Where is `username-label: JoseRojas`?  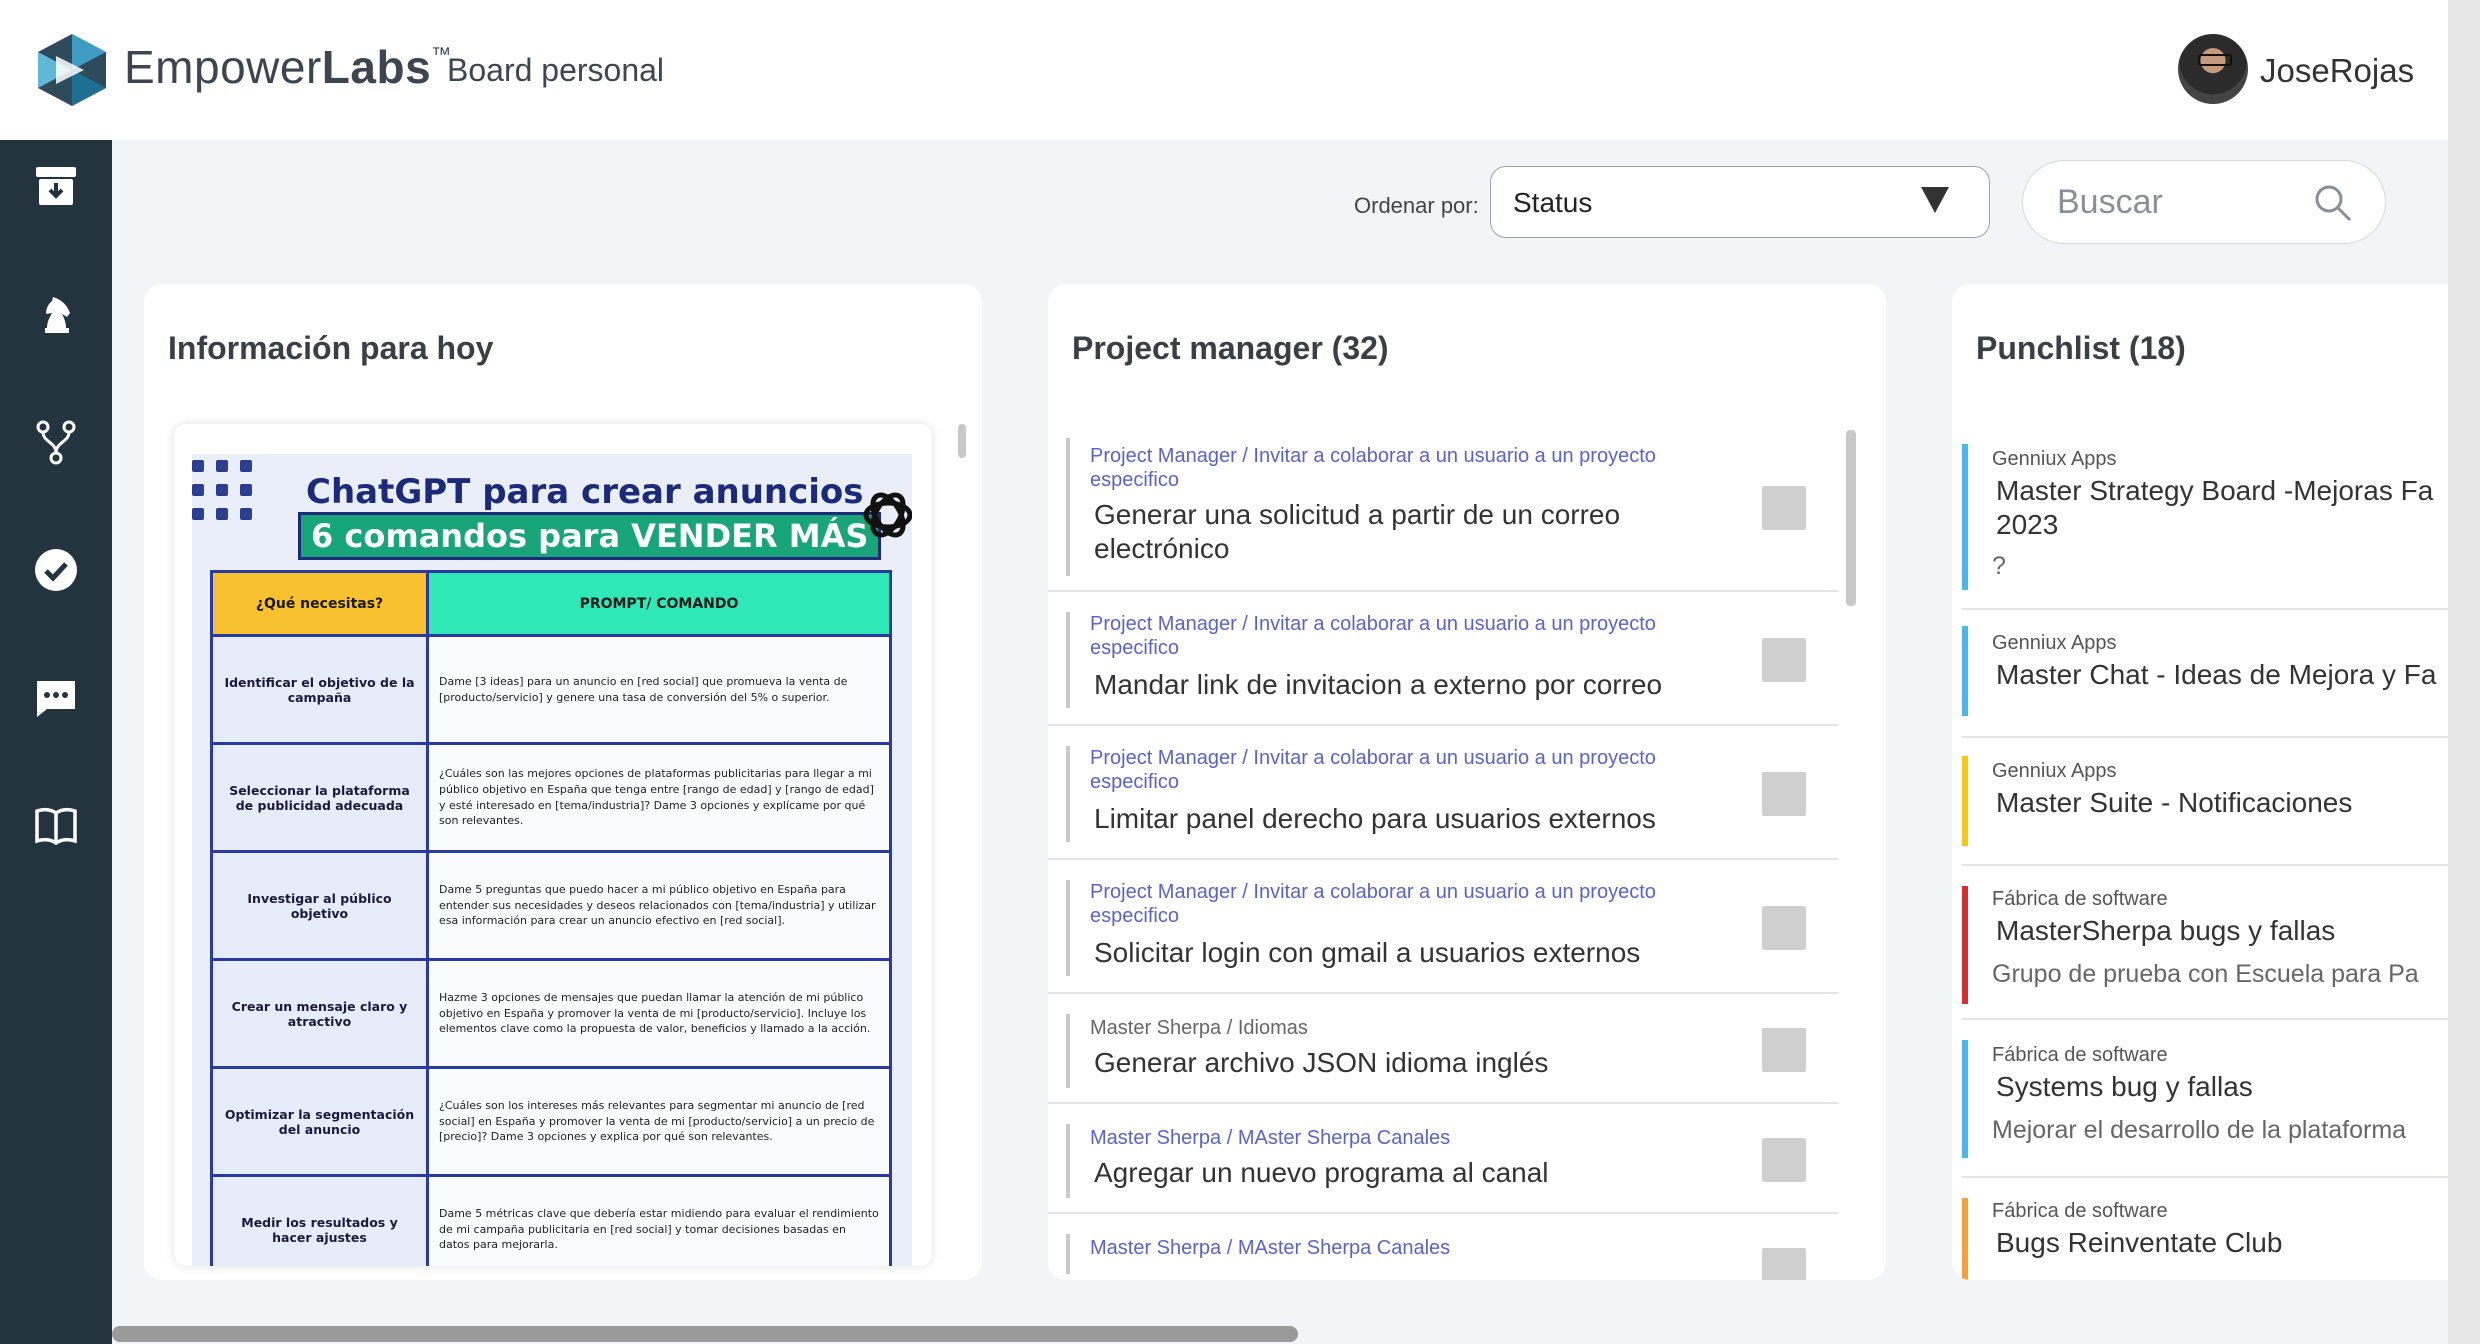 username-label: JoseRojas is located at coordinates (2337, 71).